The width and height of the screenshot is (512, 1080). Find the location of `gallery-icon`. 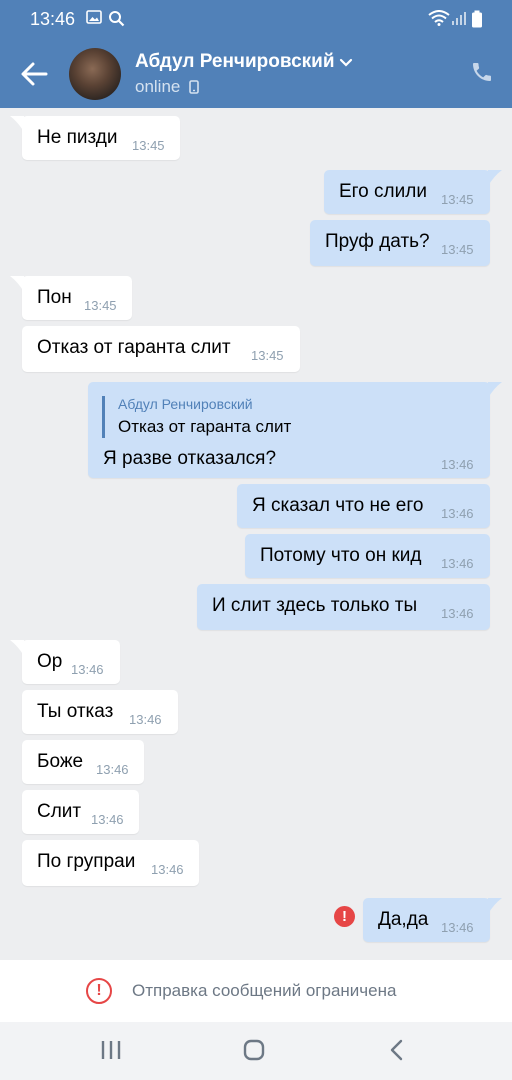

gallery-icon is located at coordinates (94, 17).